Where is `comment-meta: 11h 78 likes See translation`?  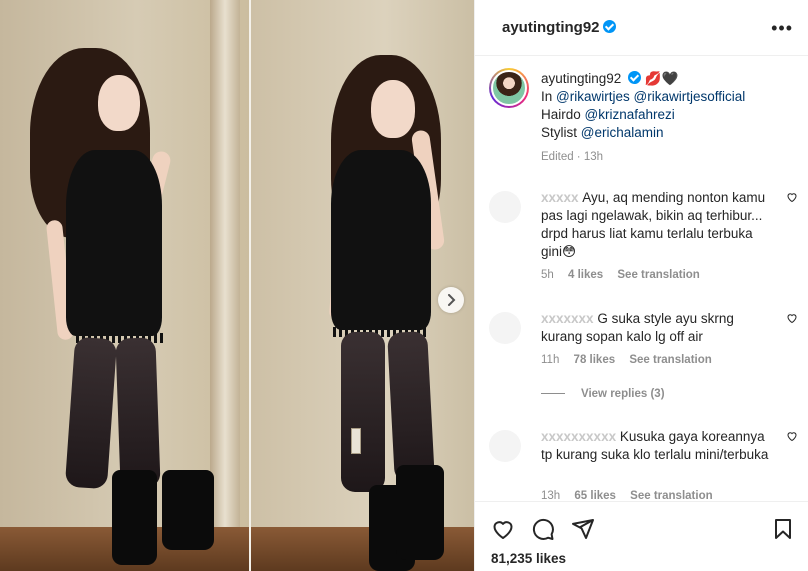 comment-meta: 11h 78 likes See translation is located at coordinates (632, 360).